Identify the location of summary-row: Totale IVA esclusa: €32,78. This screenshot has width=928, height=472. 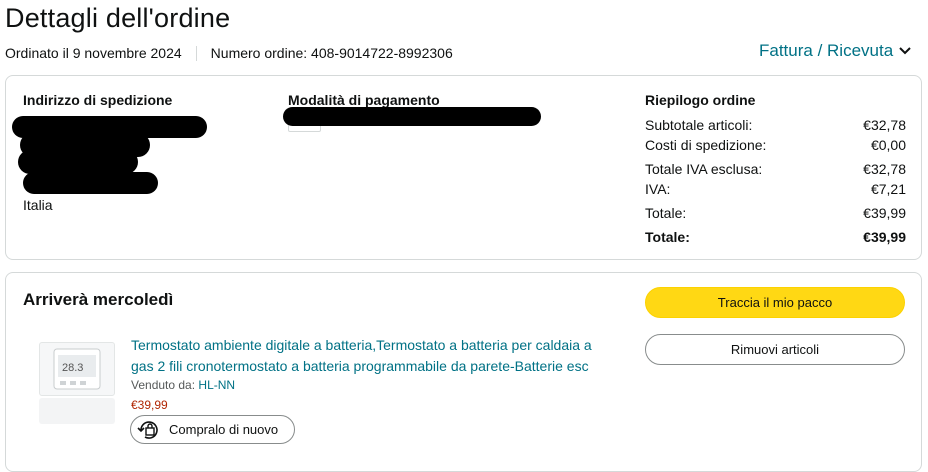
(775, 169).